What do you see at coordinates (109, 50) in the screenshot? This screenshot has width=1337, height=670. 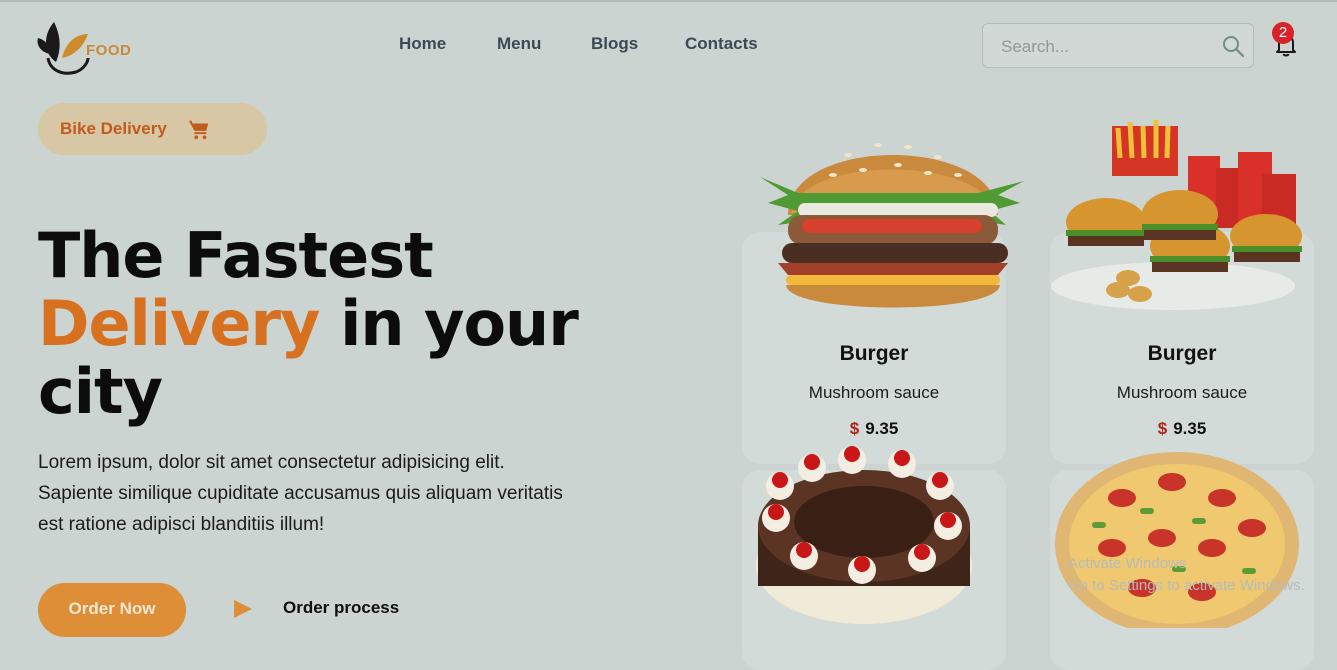 I see `logo-text: FOOD` at bounding box center [109, 50].